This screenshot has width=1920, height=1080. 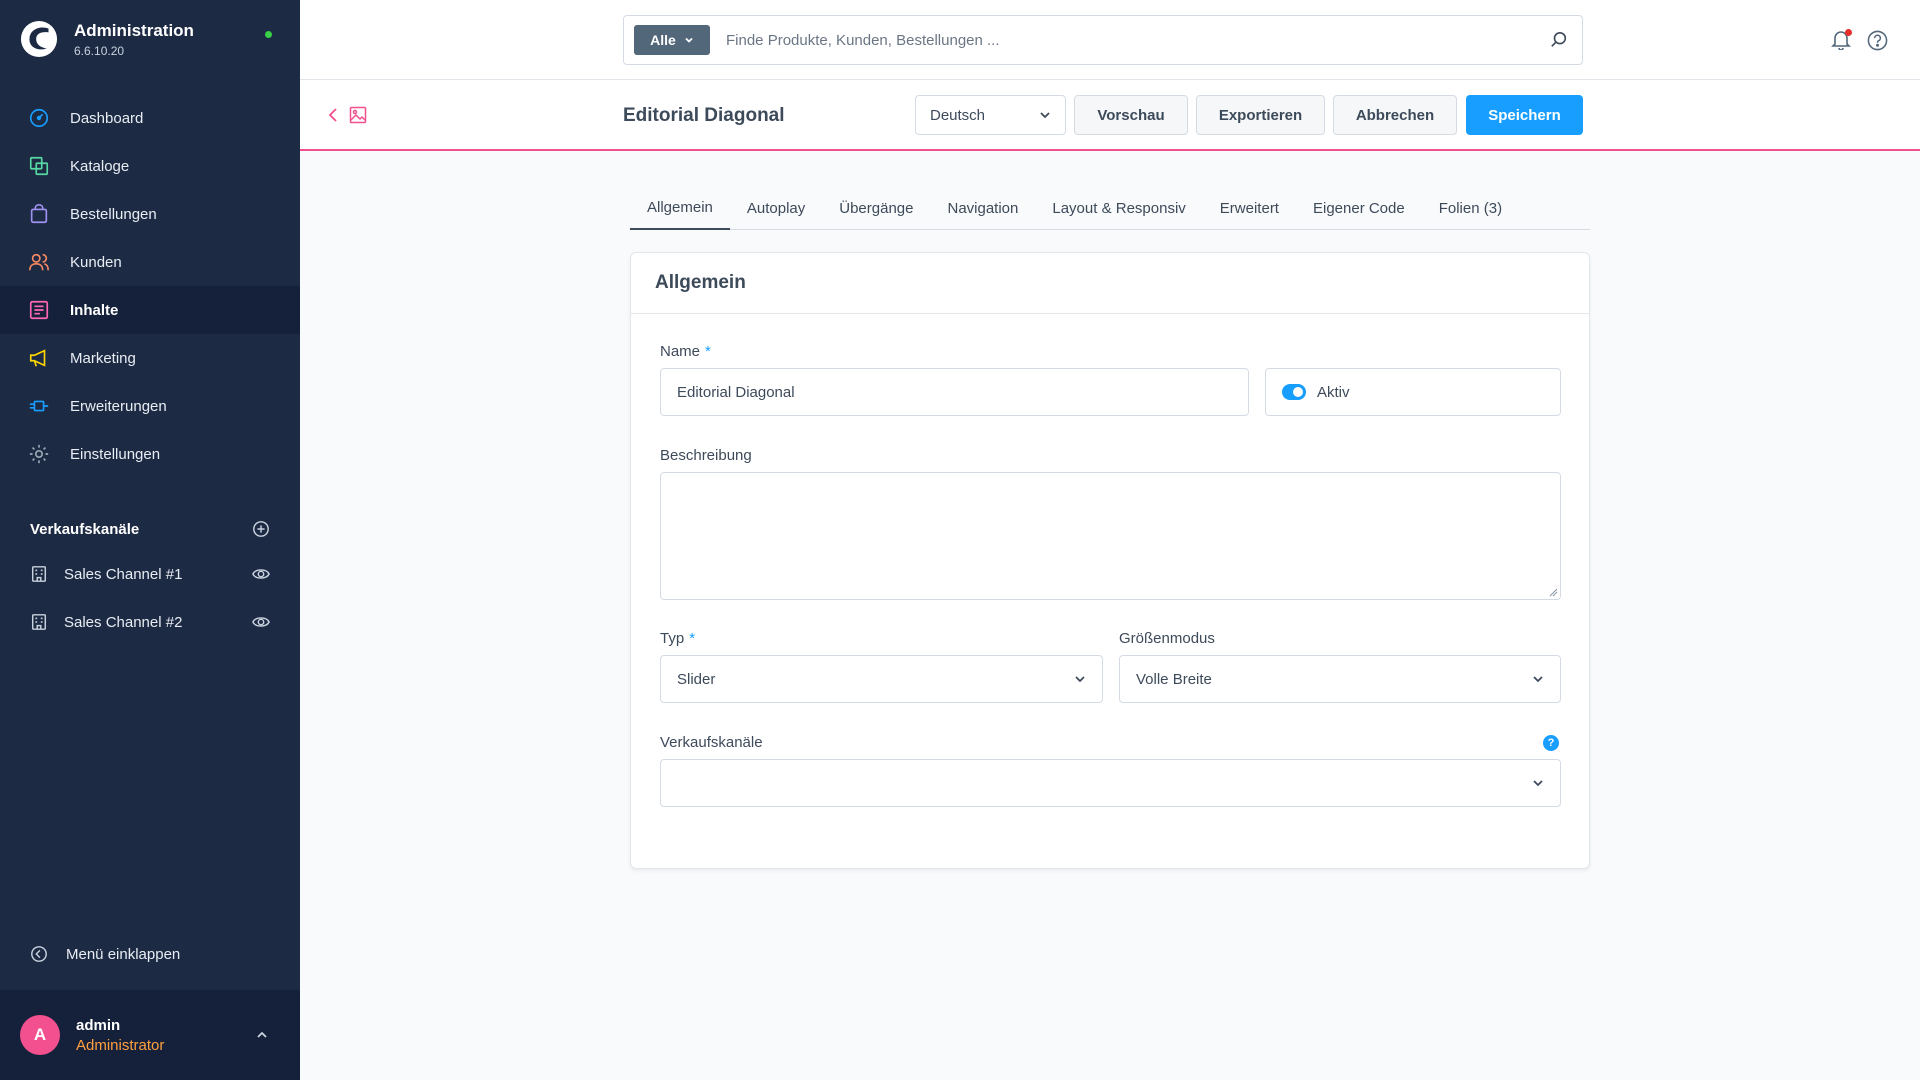 I want to click on nav-item-orders: Bestellungen, so click(x=150, y=214).